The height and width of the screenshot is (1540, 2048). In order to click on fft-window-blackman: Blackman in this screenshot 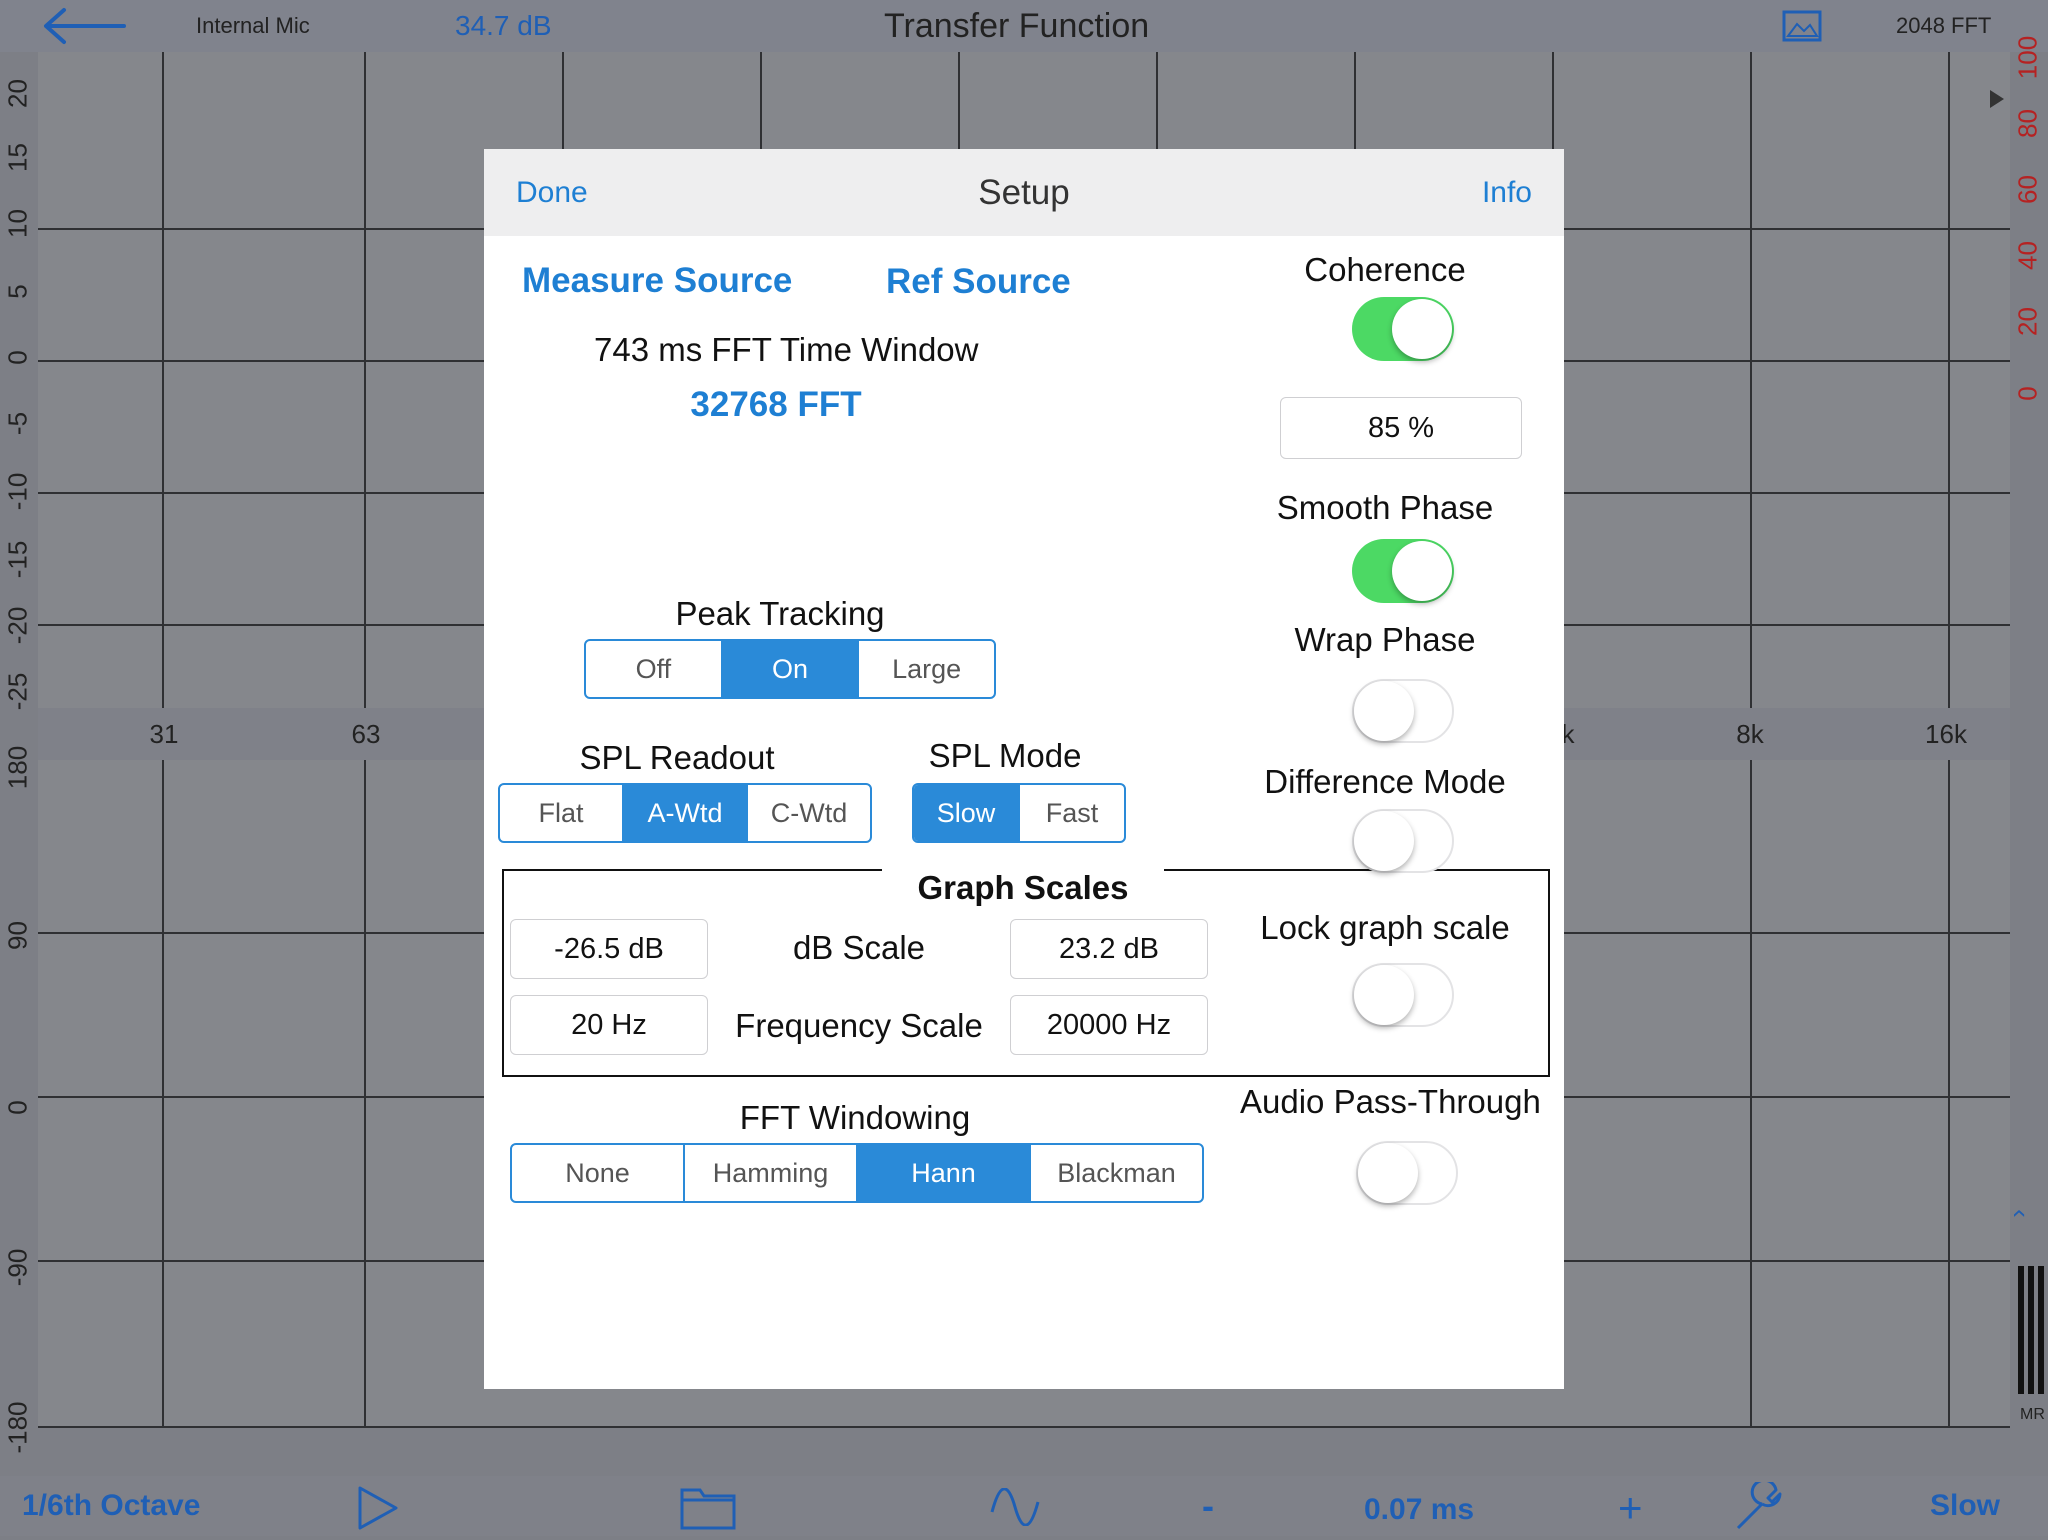, I will do `click(1116, 1173)`.